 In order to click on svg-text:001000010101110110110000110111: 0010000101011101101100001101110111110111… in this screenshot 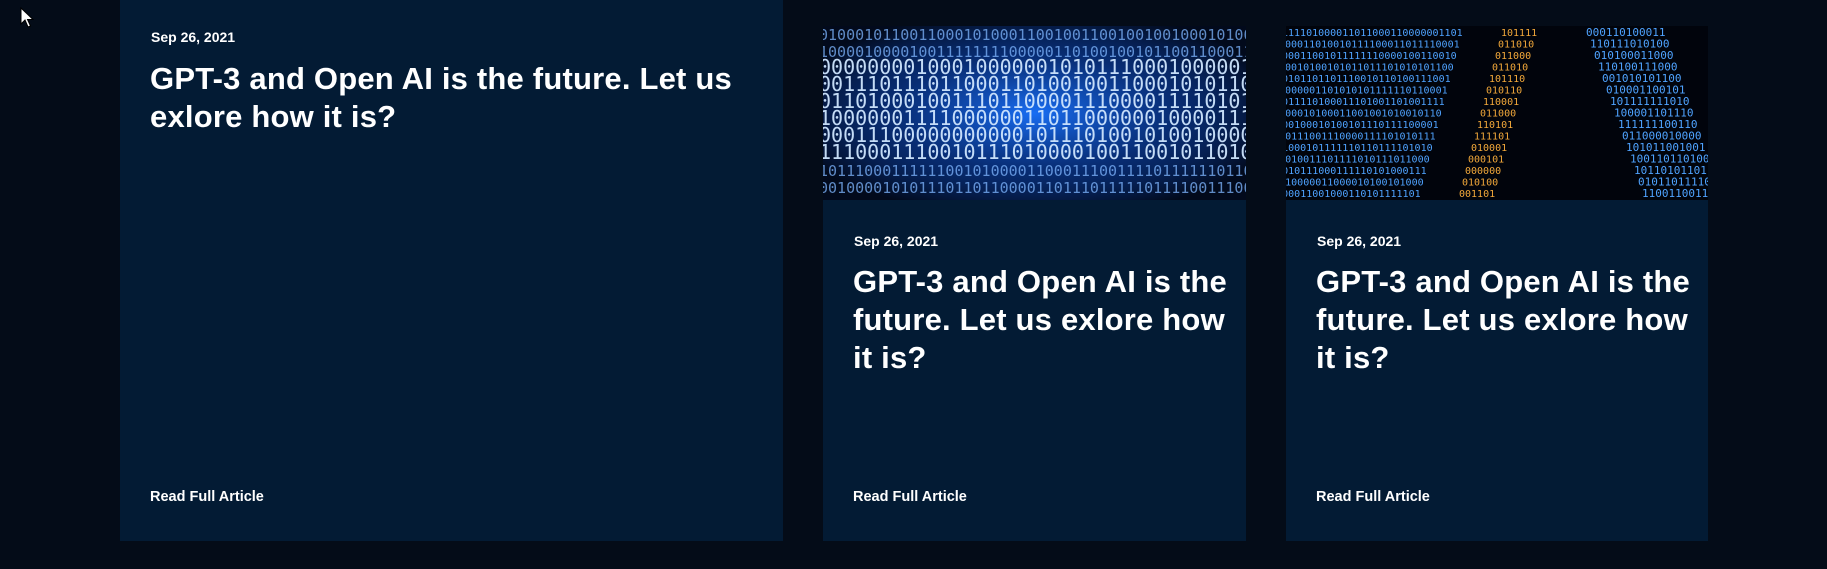, I will do `click(1034, 188)`.